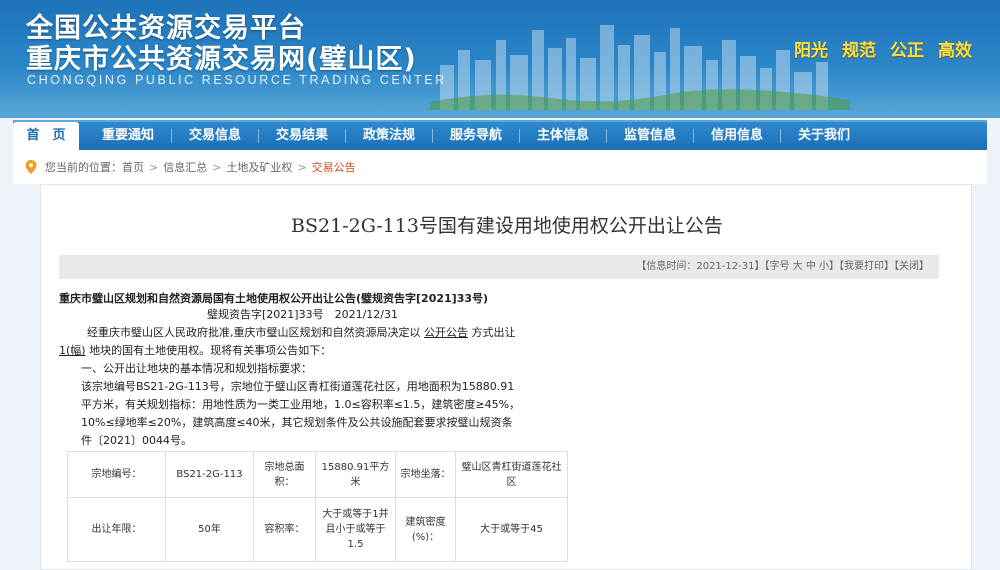  What do you see at coordinates (446, 332) in the screenshot?
I see `intro-method-link: 公开公告` at bounding box center [446, 332].